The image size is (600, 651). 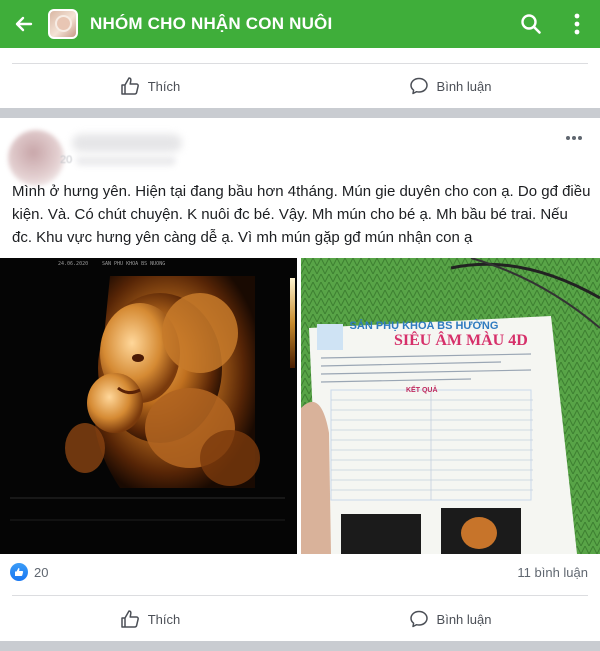 What do you see at coordinates (36, 158) in the screenshot?
I see `author-avatar` at bounding box center [36, 158].